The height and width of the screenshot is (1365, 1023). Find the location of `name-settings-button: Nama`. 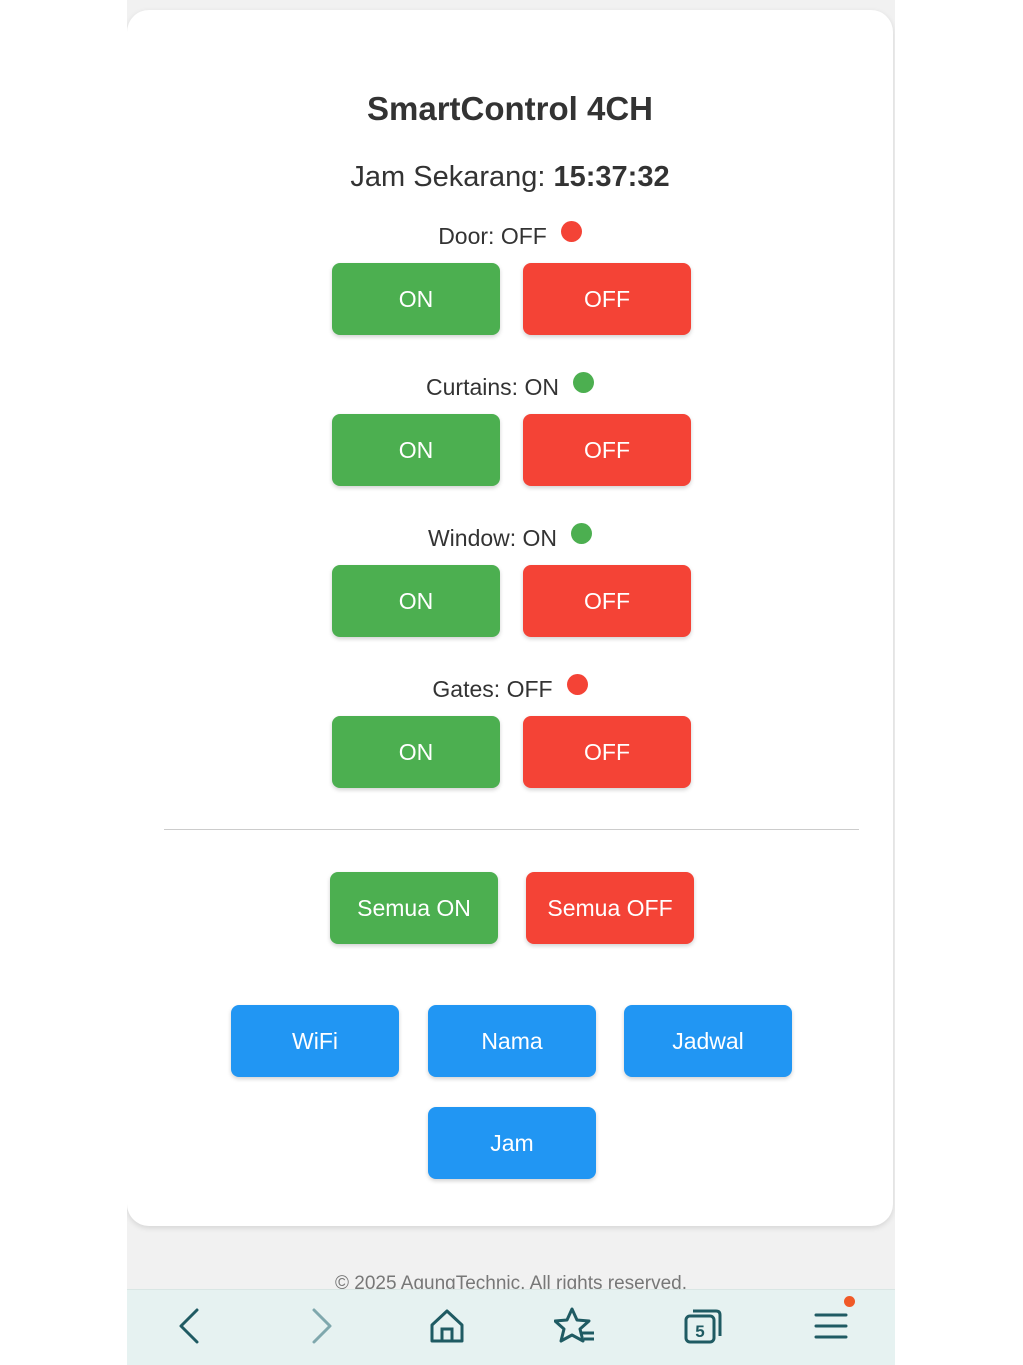

name-settings-button: Nama is located at coordinates (512, 1041).